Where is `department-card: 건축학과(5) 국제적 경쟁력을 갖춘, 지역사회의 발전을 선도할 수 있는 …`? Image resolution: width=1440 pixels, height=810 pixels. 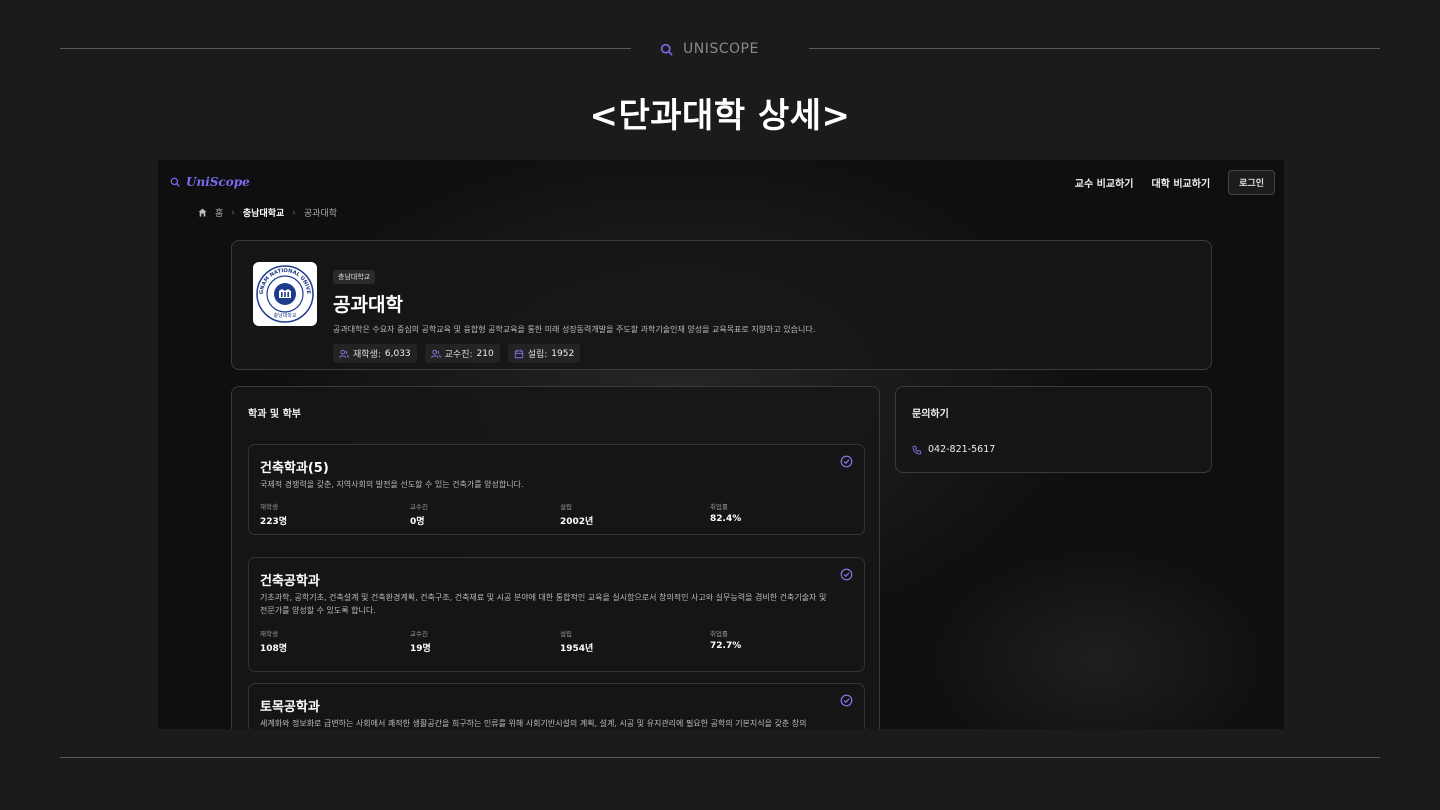 department-card: 건축학과(5) 국제적 경쟁력을 갖춘, 지역사회의 발전을 선도할 수 있는 … is located at coordinates (556, 489).